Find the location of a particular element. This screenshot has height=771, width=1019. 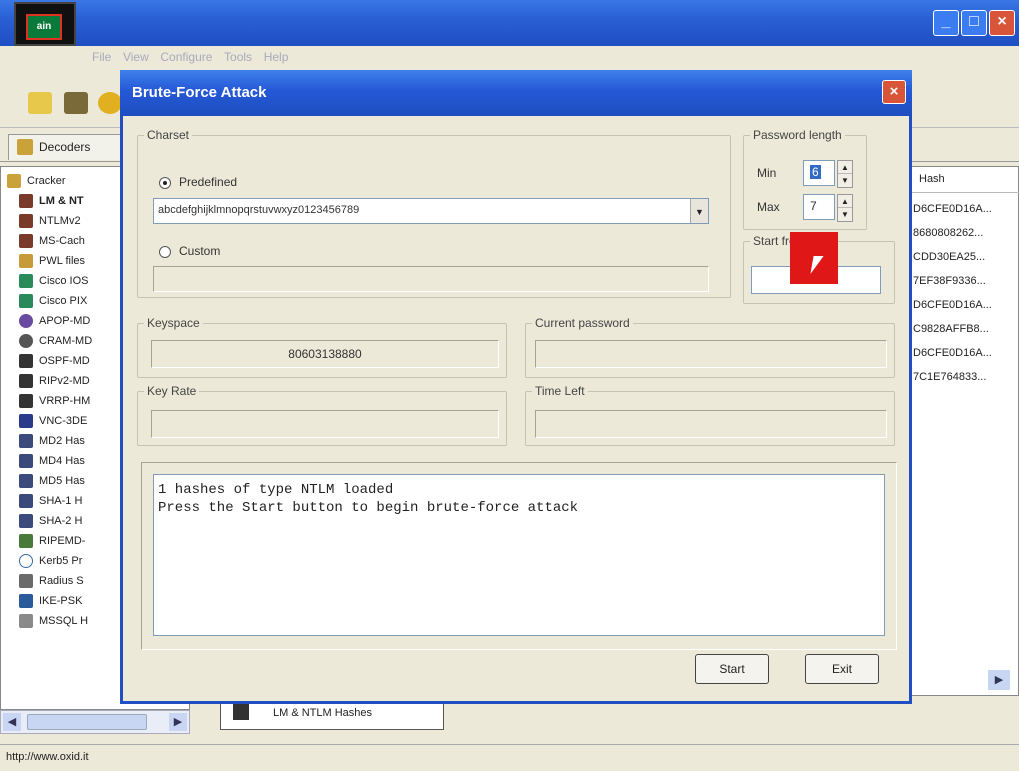

tree-item: OSPF-MD is located at coordinates (54, 361).